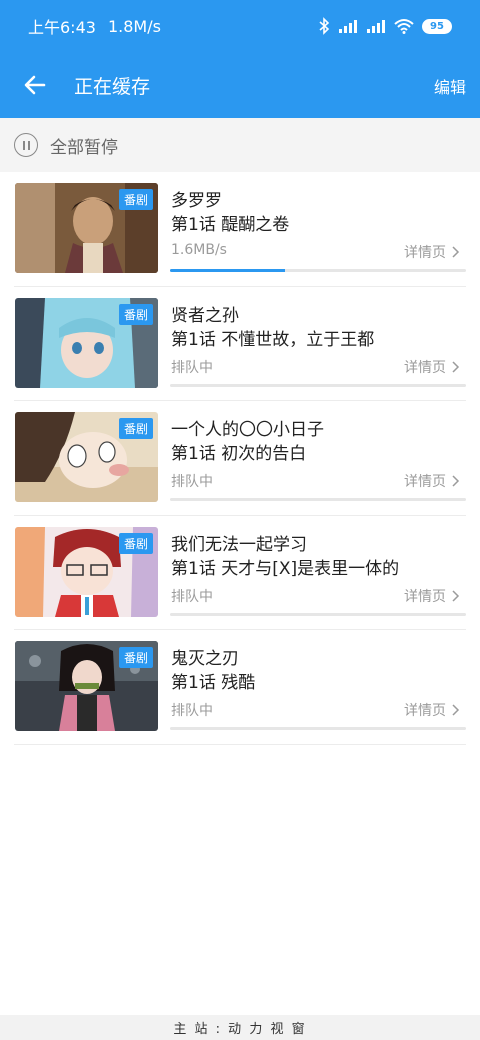 This screenshot has width=480, height=1040. What do you see at coordinates (205, 659) in the screenshot?
I see `anime-title: 鬼灭之刃` at bounding box center [205, 659].